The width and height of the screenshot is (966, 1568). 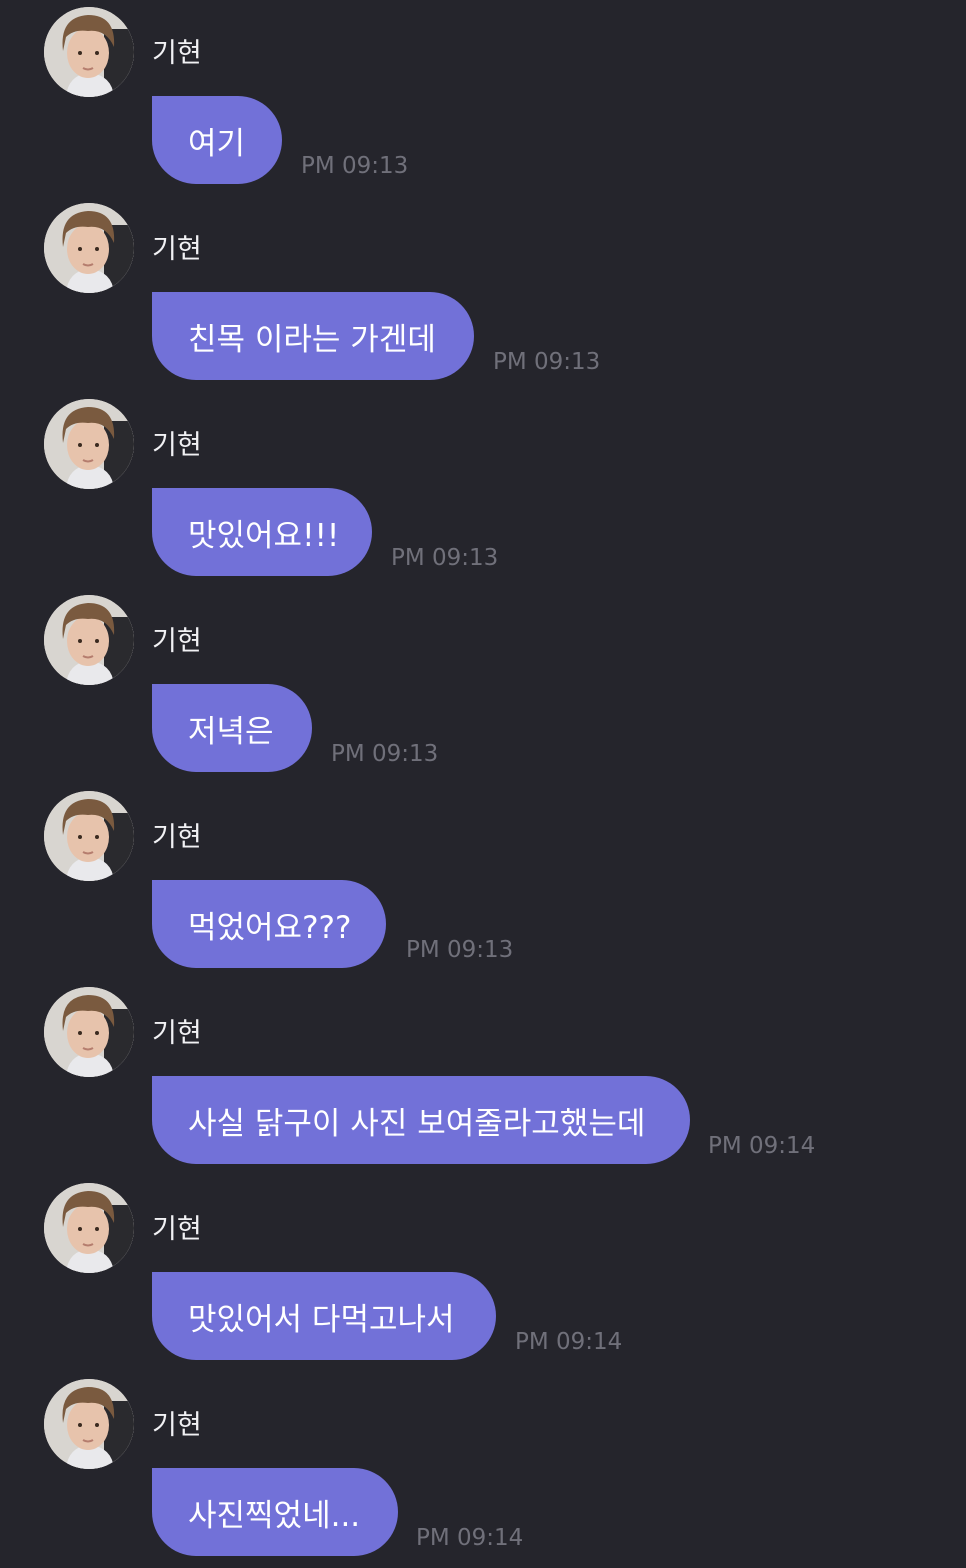 What do you see at coordinates (269, 924) in the screenshot?
I see `message-bubble: 먹었어요???` at bounding box center [269, 924].